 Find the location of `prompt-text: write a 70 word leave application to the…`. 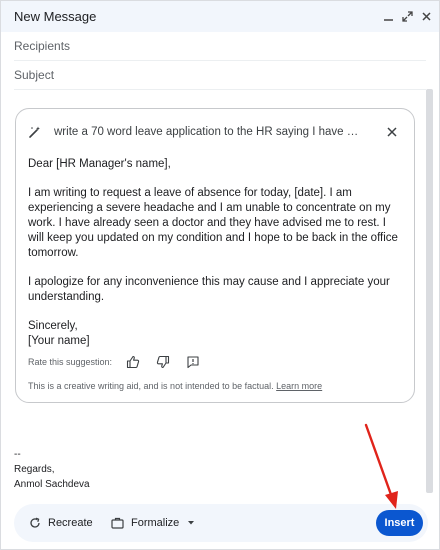

prompt-text: write a 70 word leave application to the… is located at coordinates (209, 132).